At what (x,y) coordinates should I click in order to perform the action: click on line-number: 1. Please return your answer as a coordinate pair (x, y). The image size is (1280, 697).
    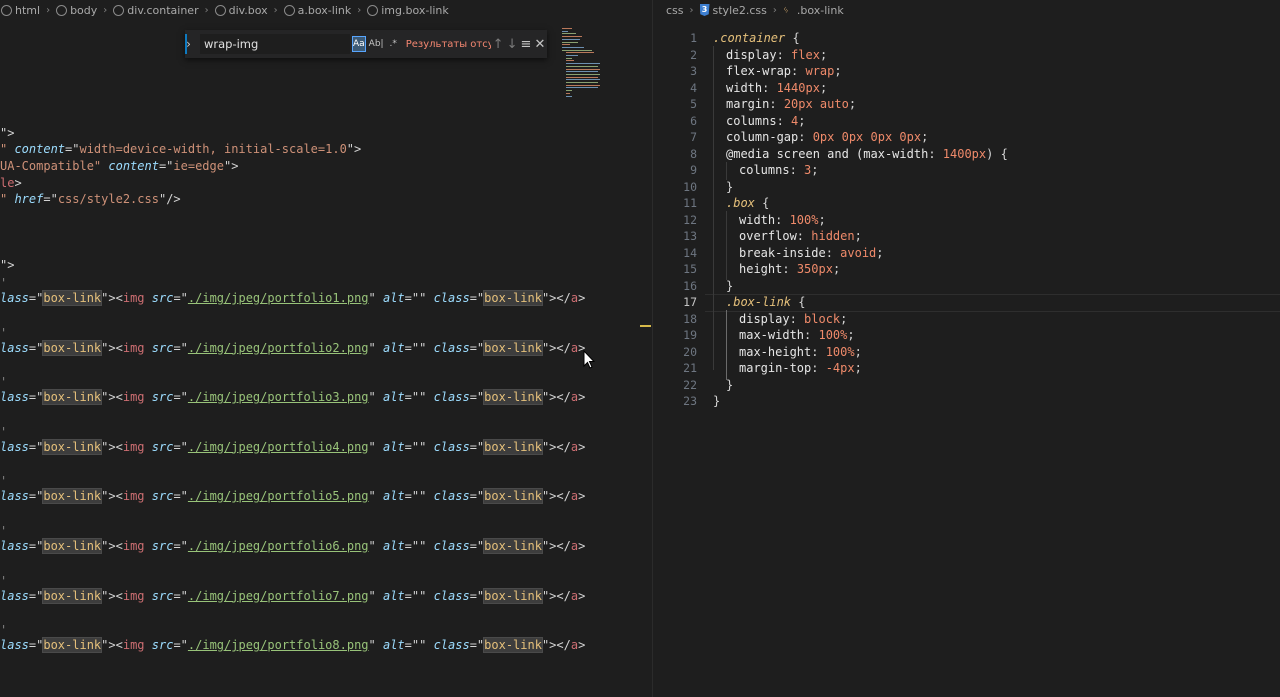
    Looking at the image, I should click on (693, 38).